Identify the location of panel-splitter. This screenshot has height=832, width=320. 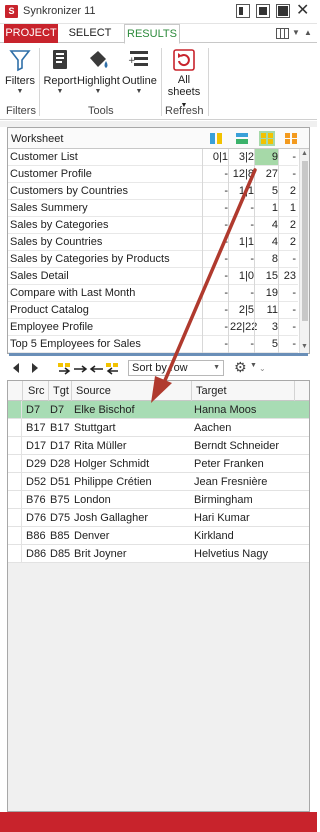
(158, 354).